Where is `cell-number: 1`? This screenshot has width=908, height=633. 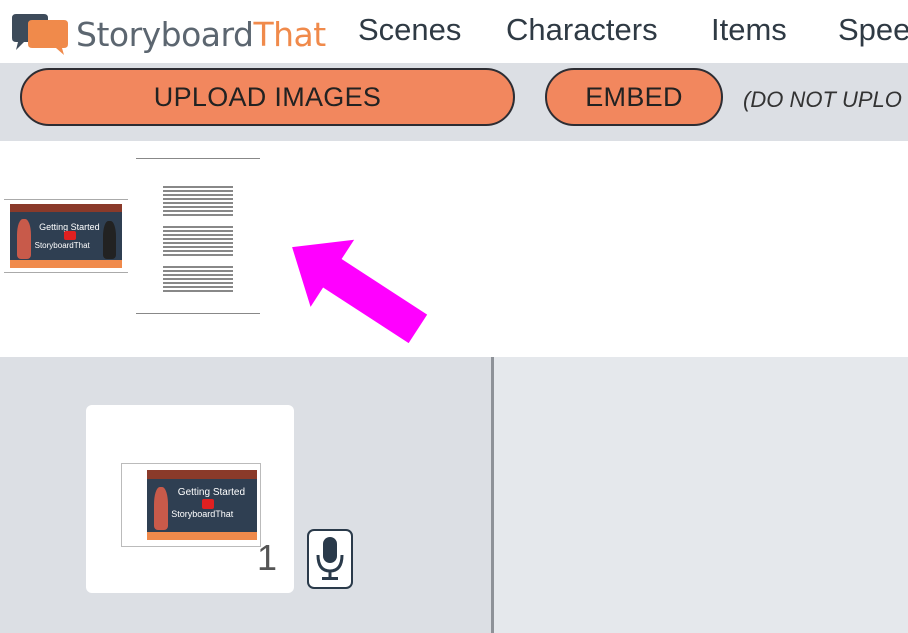
cell-number: 1 is located at coordinates (267, 557).